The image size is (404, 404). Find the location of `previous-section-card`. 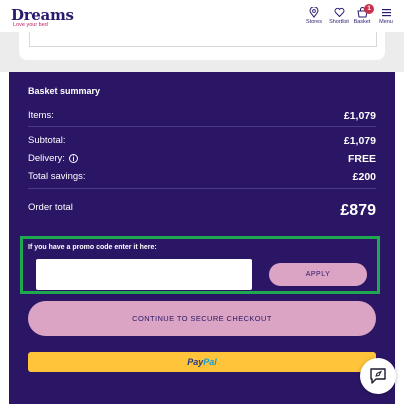

previous-section-card is located at coordinates (202, 46).